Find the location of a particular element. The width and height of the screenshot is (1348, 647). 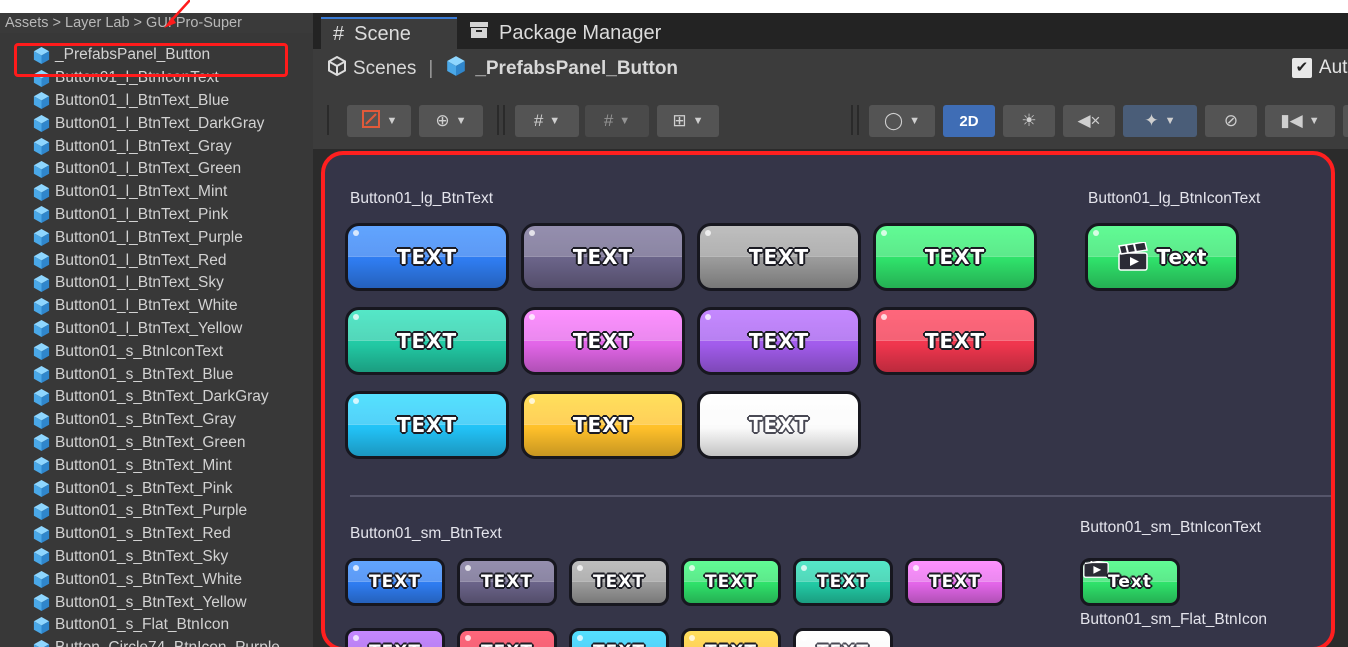

asset-item-label: _PrefabsPanel_Button is located at coordinates (133, 55).